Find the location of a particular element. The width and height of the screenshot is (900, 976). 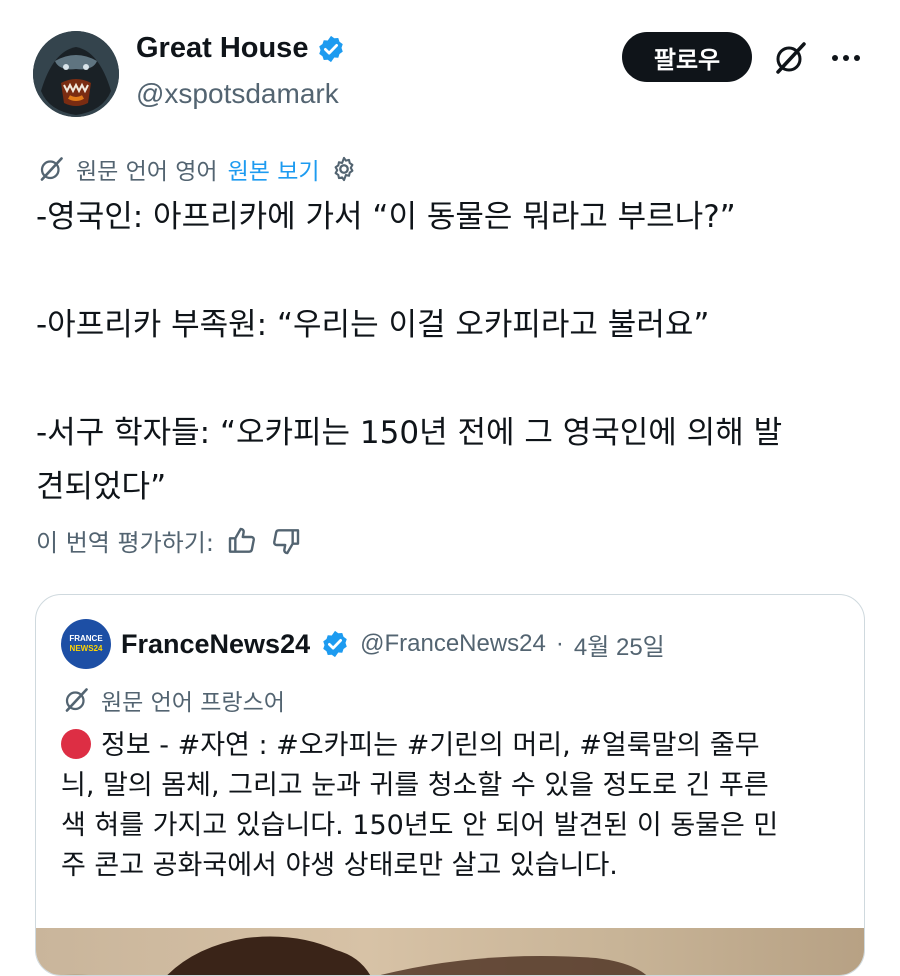

quoted-author-handle: @FranceNews24 is located at coordinates (453, 644).